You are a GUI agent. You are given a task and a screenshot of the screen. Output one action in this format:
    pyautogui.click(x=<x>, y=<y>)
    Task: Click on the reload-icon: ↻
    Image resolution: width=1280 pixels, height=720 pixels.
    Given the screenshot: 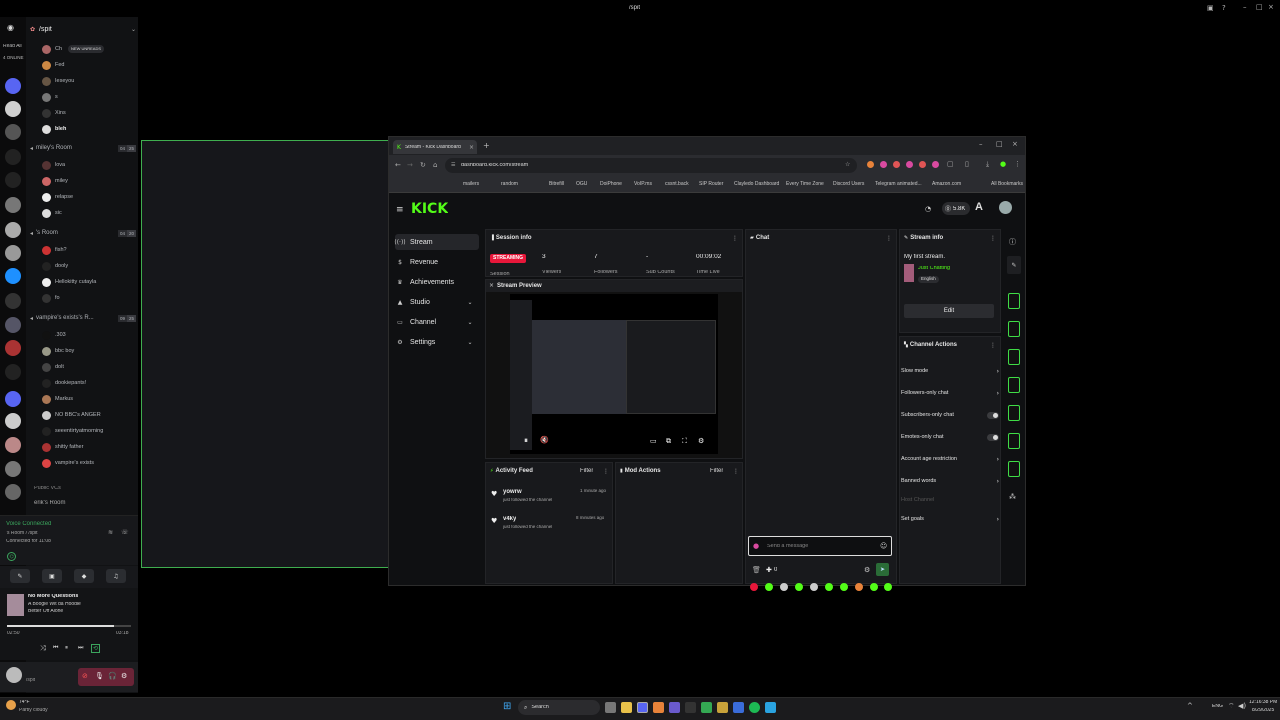 What is the action you would take?
    pyautogui.click(x=423, y=165)
    